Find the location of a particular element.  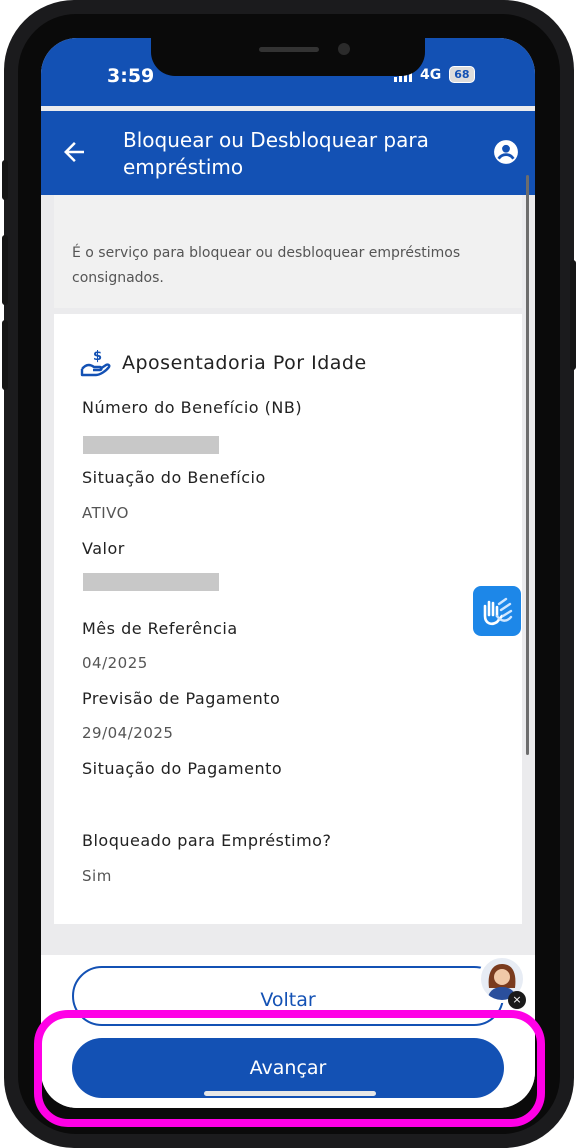

field-label-nb: Número do Benefício (NB) is located at coordinates (192, 407).